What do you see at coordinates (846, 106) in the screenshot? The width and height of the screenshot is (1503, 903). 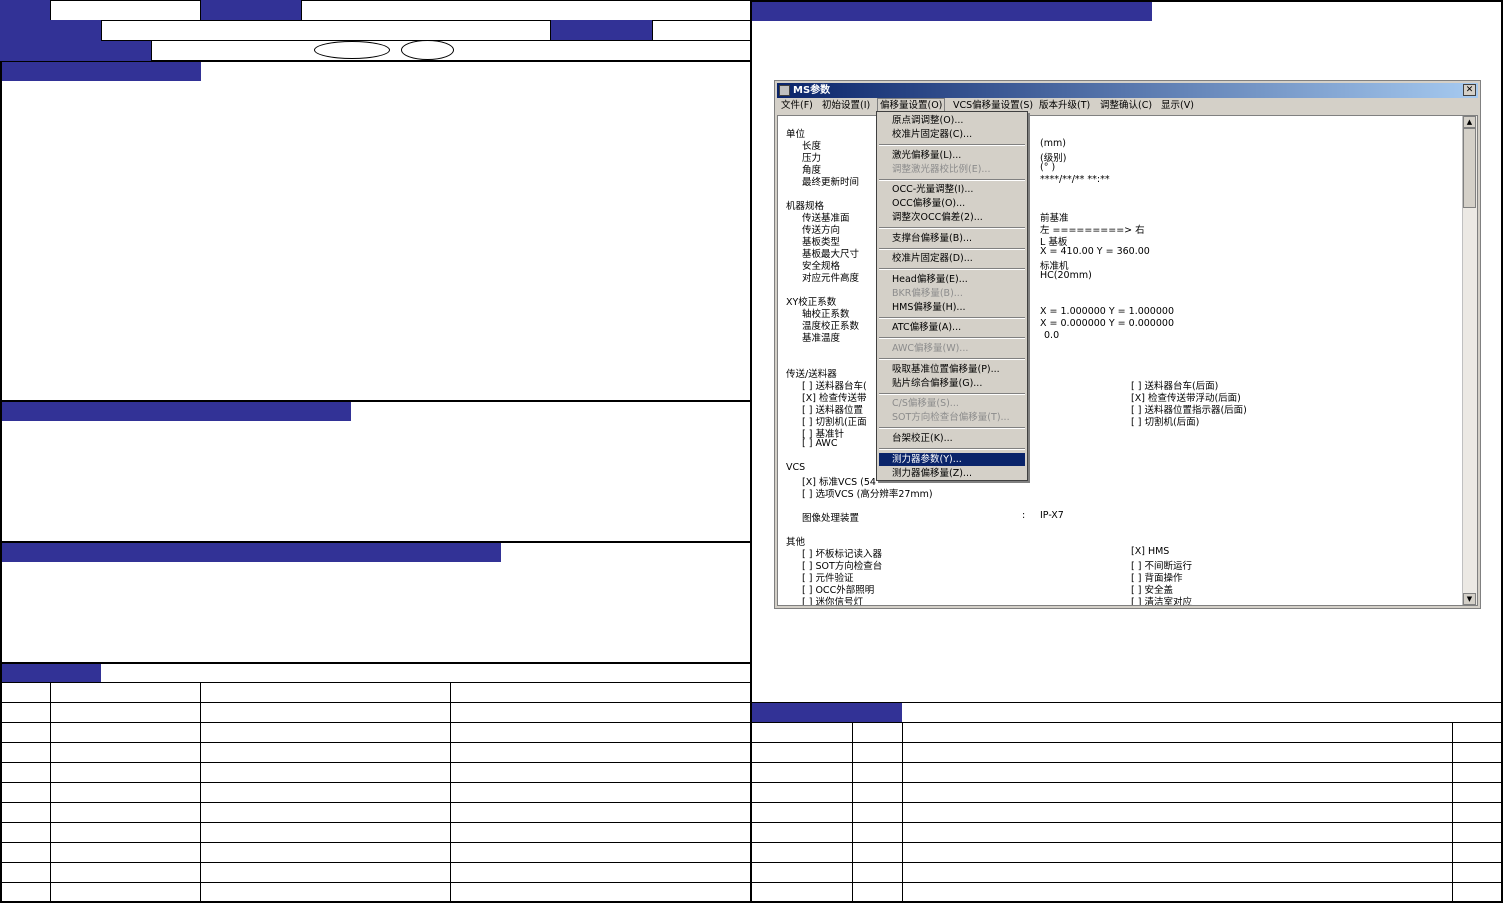 I see `menu-initial-settings: 初始设置(I)` at bounding box center [846, 106].